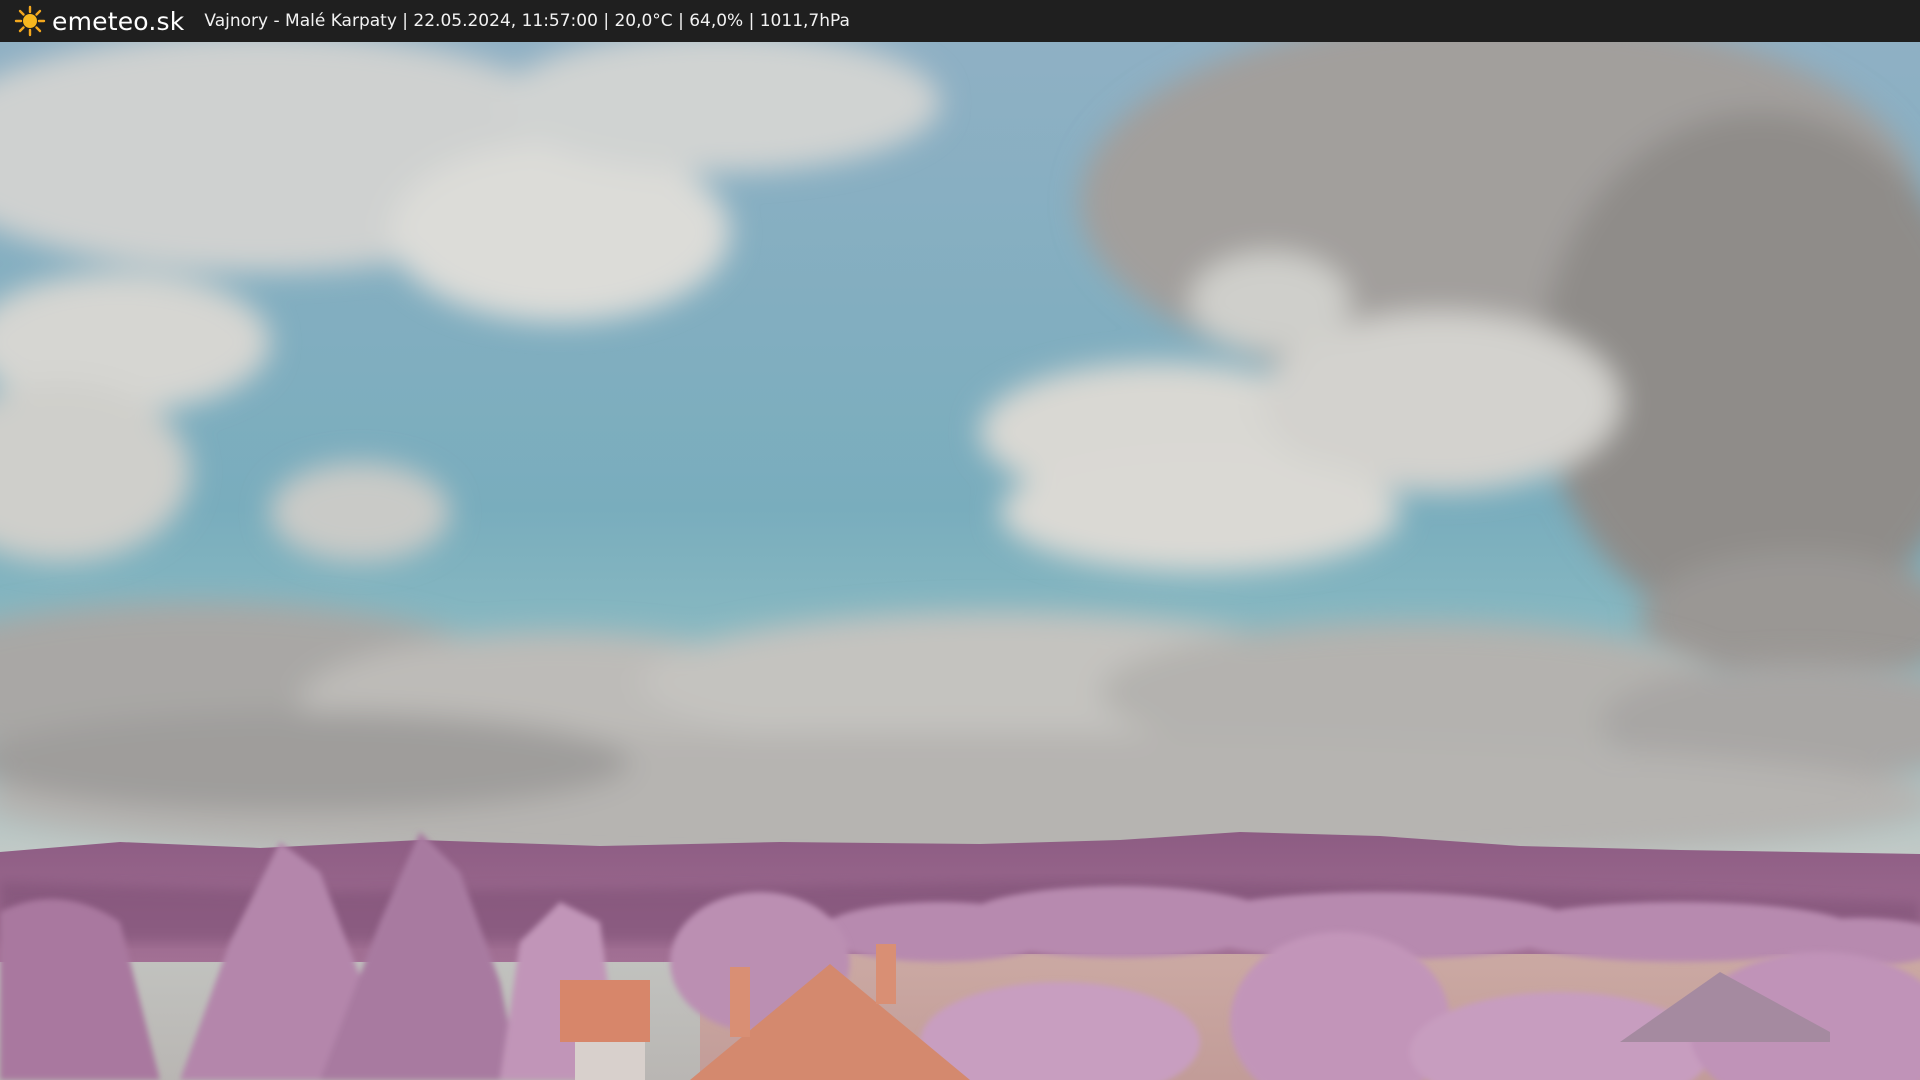  I want to click on sun-icon, so click(30, 21).